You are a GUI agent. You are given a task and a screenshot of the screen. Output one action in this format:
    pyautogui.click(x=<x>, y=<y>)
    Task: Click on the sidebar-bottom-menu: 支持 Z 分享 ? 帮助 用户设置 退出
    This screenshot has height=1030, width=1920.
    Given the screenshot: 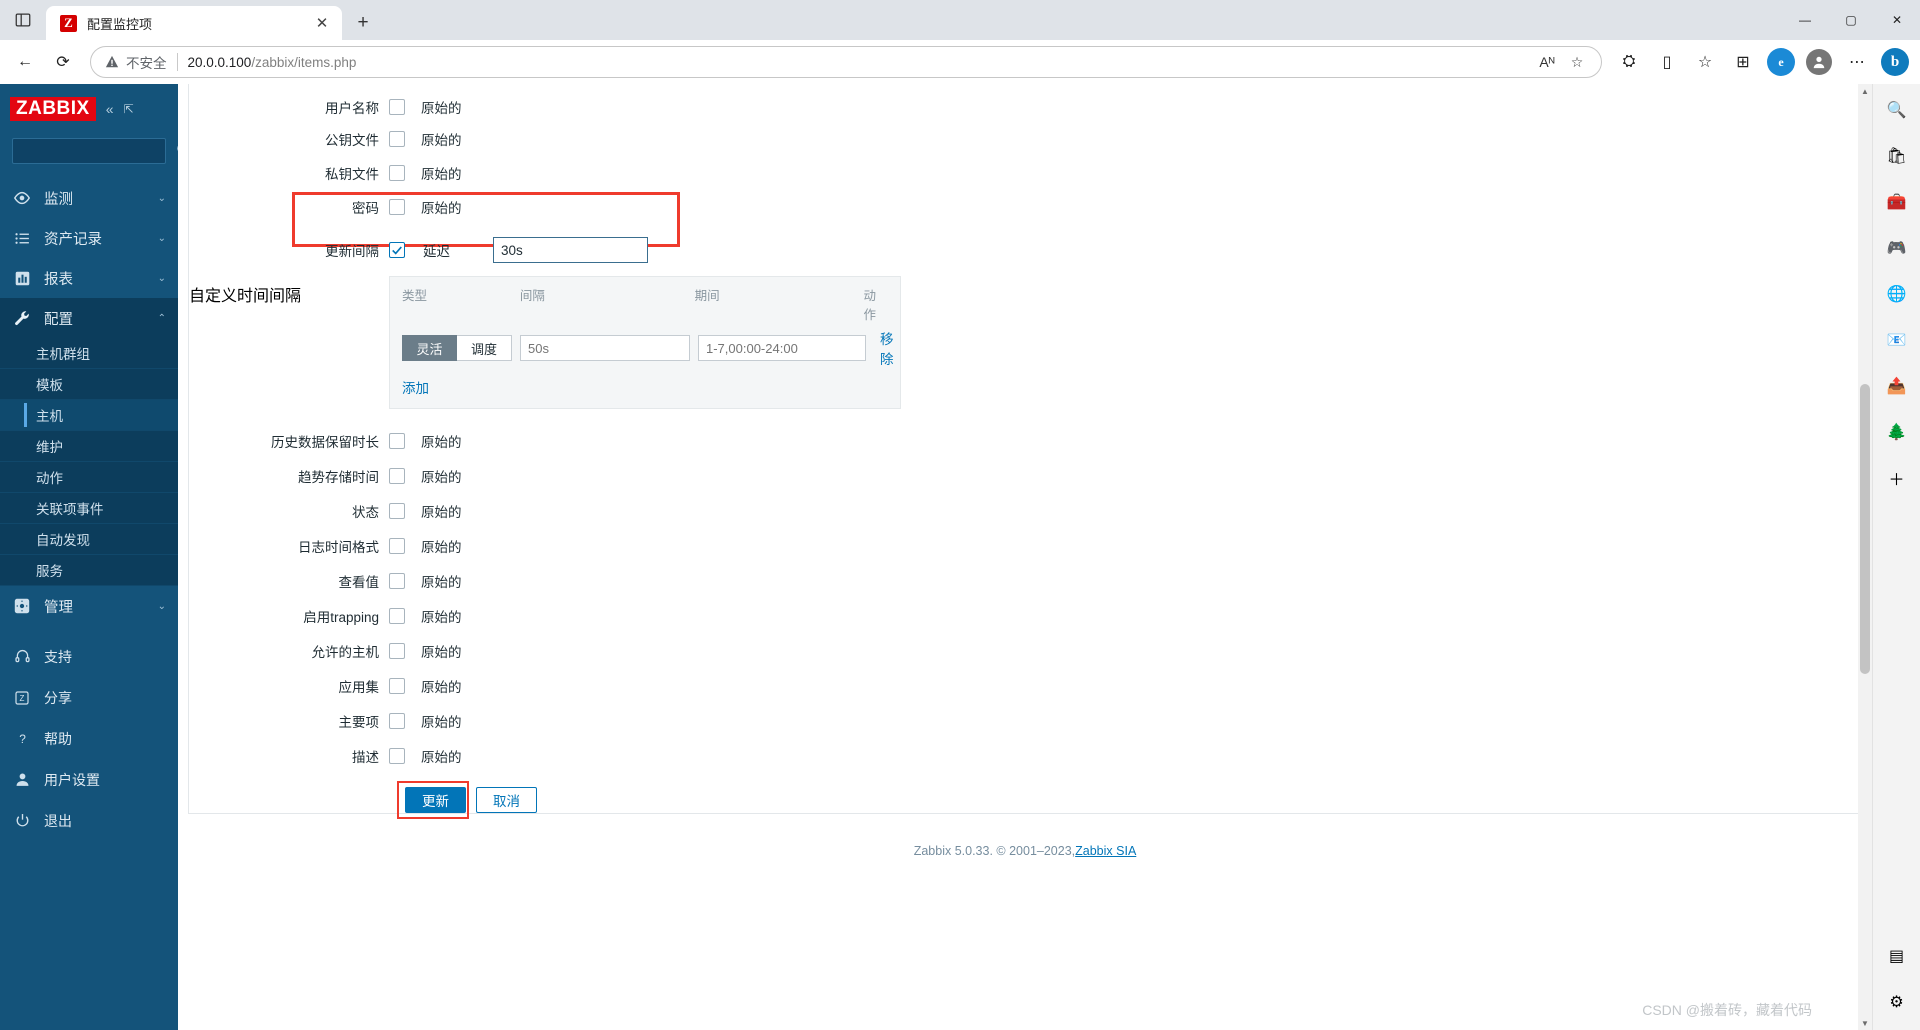 What is the action you would take?
    pyautogui.click(x=89, y=738)
    